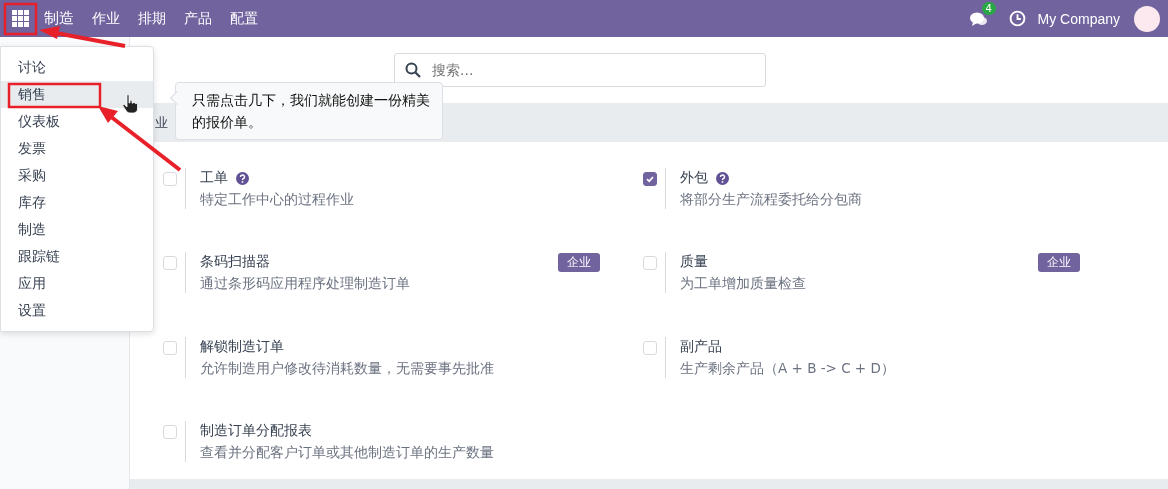 The width and height of the screenshot is (1168, 489). I want to click on setting-description: 特定工作中心的过程作业, so click(277, 200).